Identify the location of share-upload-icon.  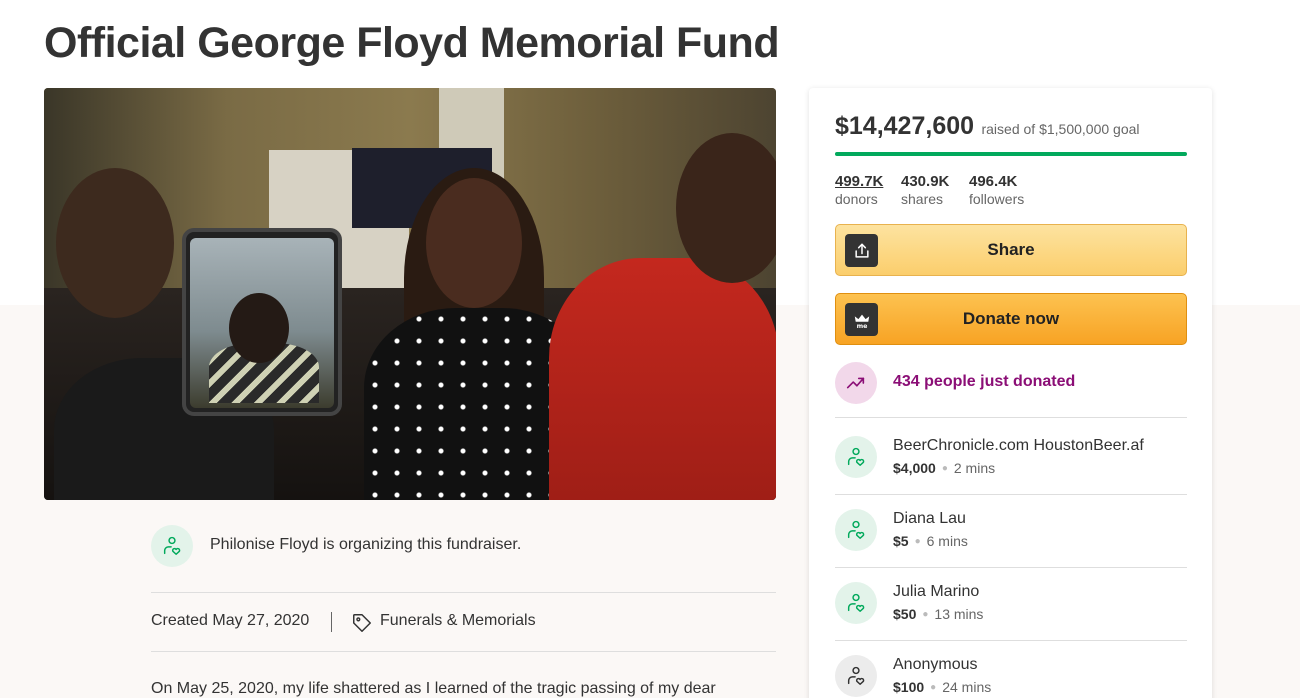
(861, 250).